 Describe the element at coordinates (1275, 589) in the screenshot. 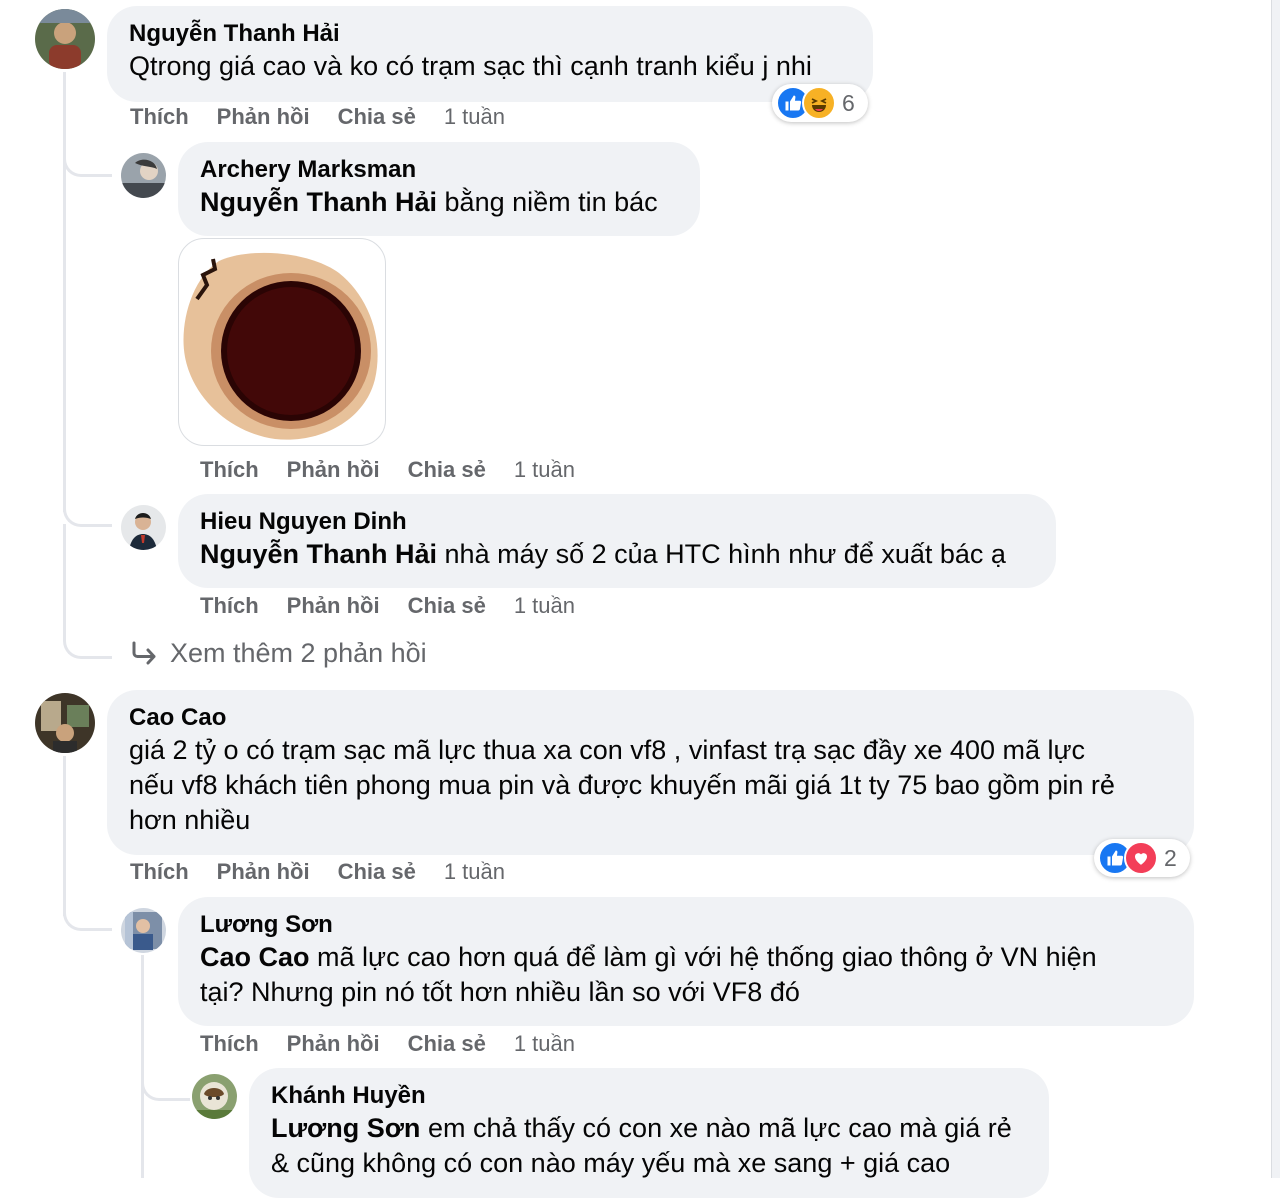

I see `window-edge` at that location.